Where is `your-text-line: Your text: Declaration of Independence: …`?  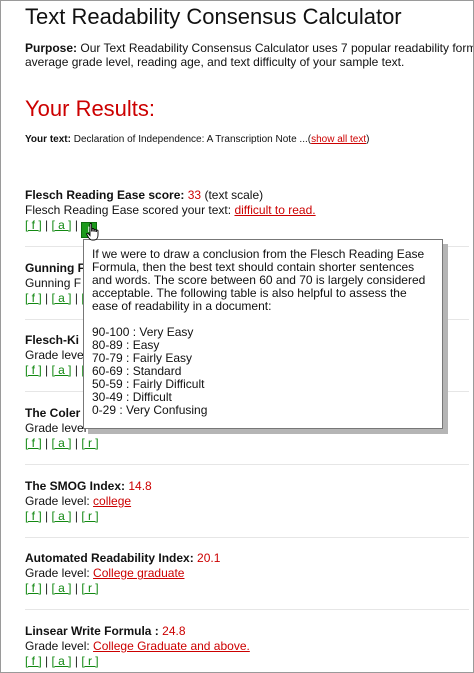
your-text-line: Your text: Declaration of Independence: … is located at coordinates (197, 139).